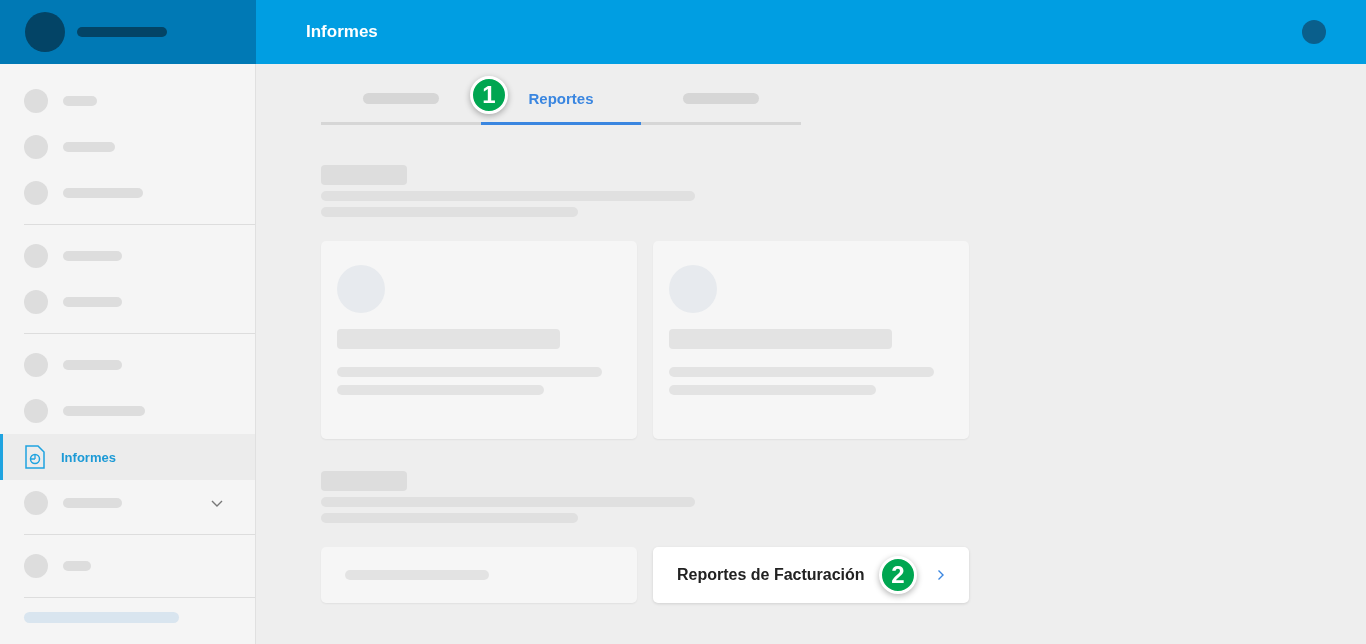  I want to click on sidebar-item: Informes, so click(127, 457).